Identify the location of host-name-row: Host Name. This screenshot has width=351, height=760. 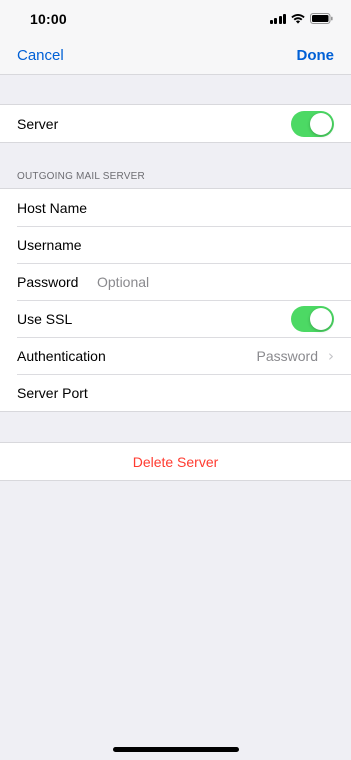
(175, 207).